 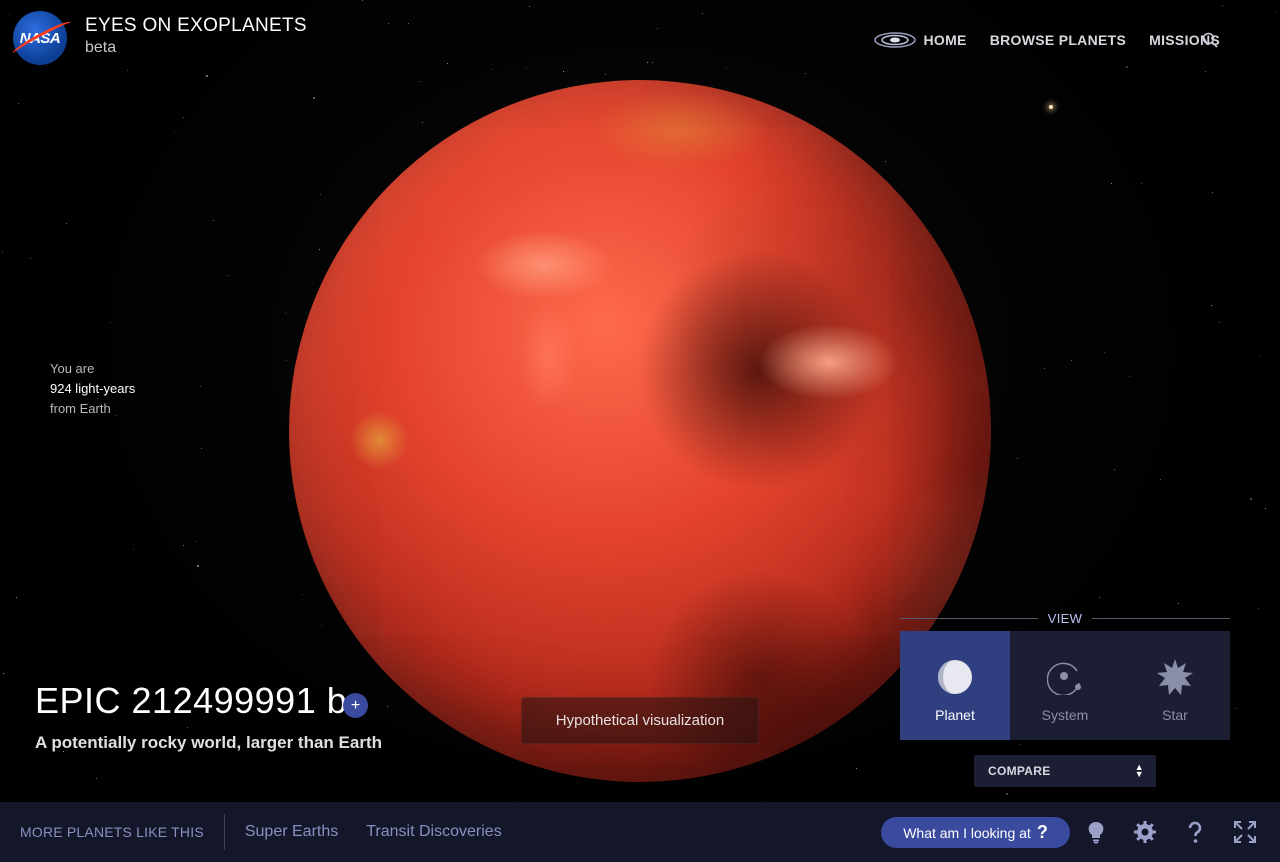 What do you see at coordinates (1139, 770) in the screenshot?
I see `updown-icon: ▲ ▼` at bounding box center [1139, 770].